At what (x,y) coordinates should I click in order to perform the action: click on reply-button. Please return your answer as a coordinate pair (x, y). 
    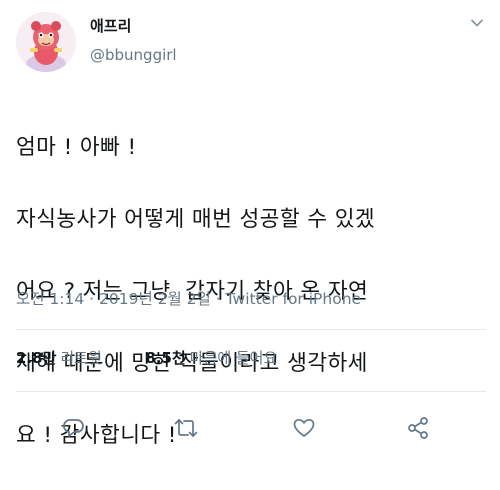
    Looking at the image, I should click on (74, 428).